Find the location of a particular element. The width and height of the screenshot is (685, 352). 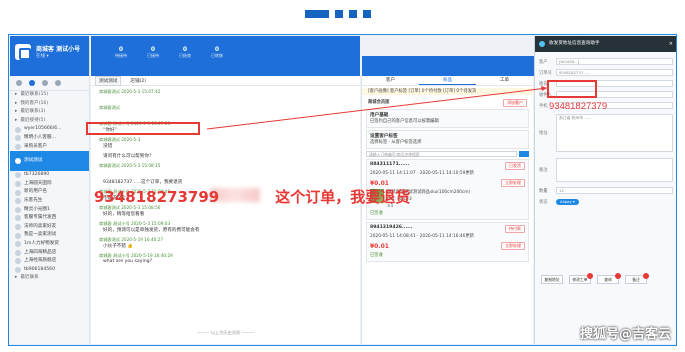

sidebar-item-label: 我的客户(16) is located at coordinates (34, 103).